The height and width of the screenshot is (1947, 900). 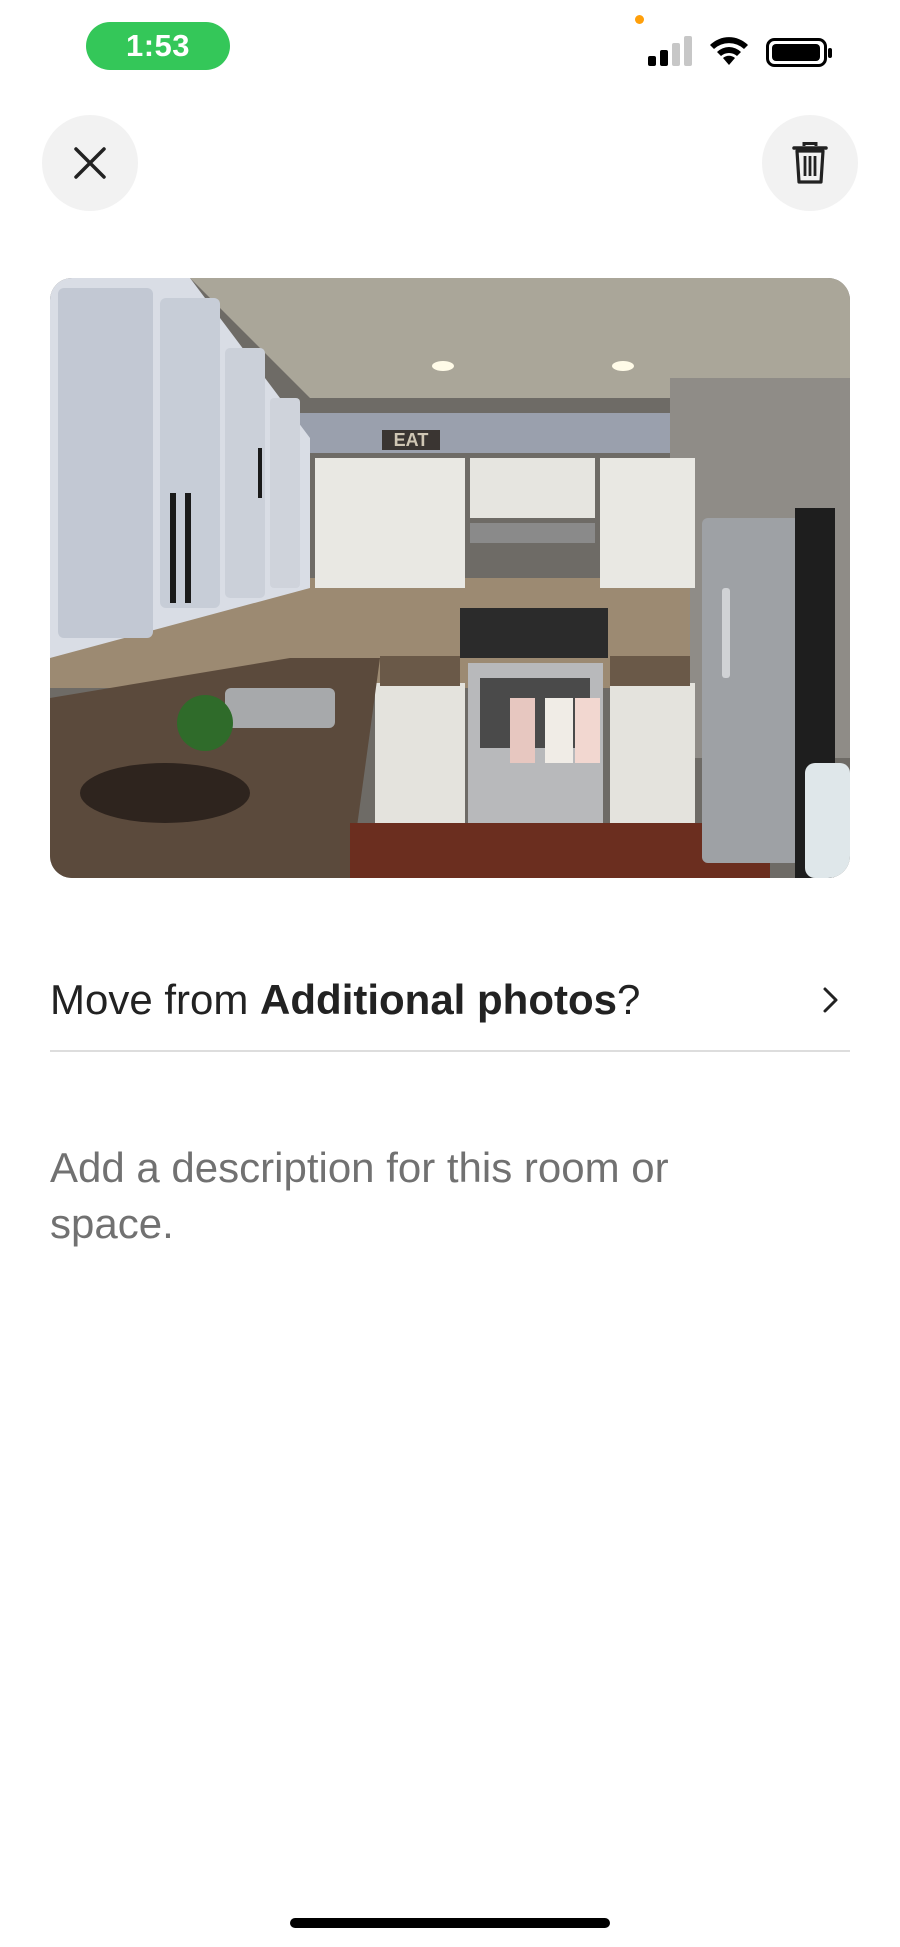 I want to click on move-category-text: Move from Additional photos?, so click(x=345, y=1000).